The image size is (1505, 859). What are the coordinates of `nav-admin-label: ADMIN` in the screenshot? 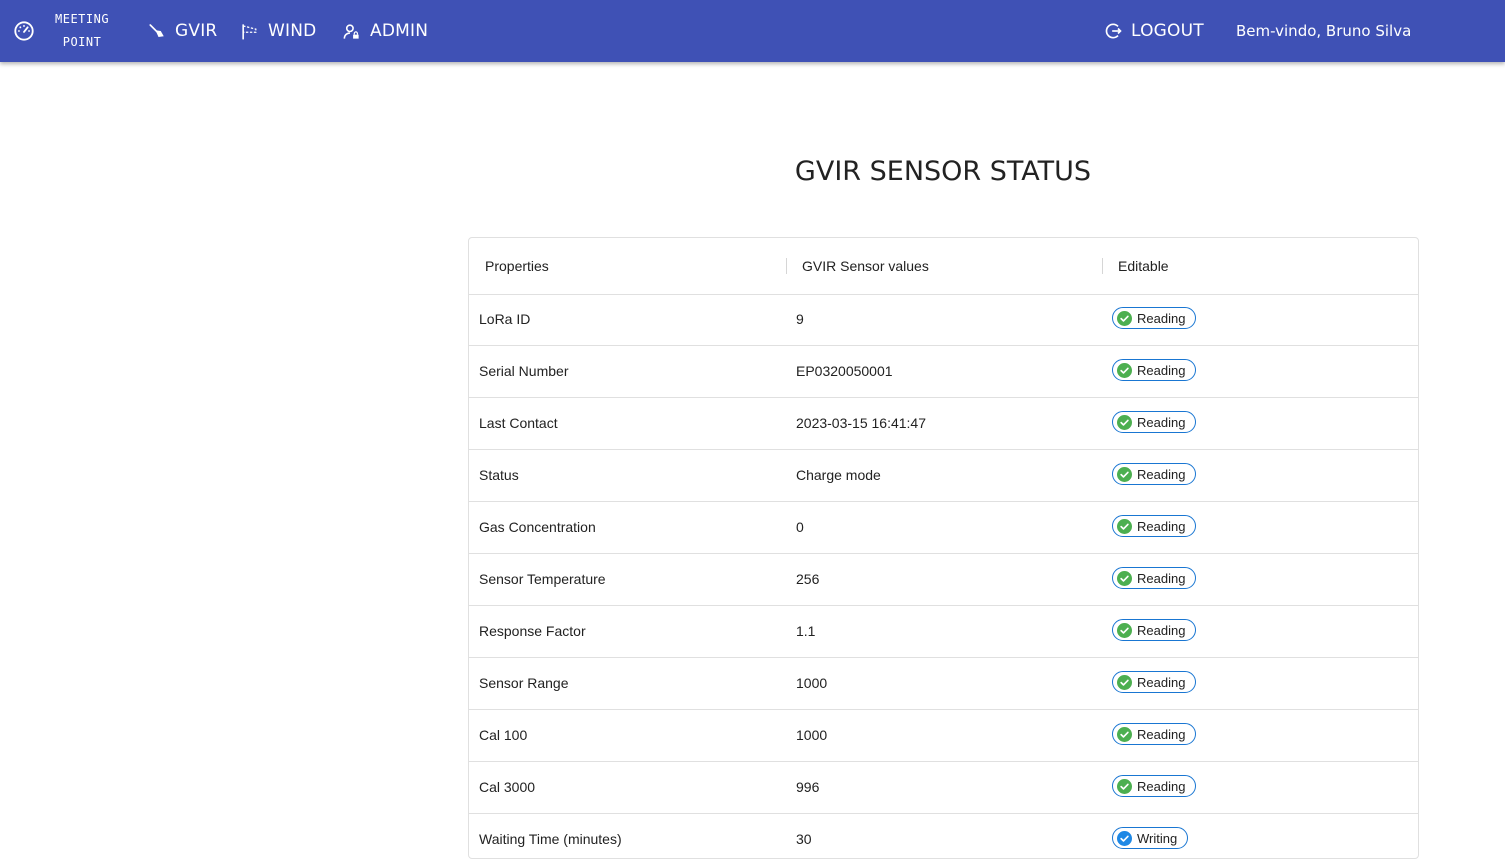 It's located at (399, 31).